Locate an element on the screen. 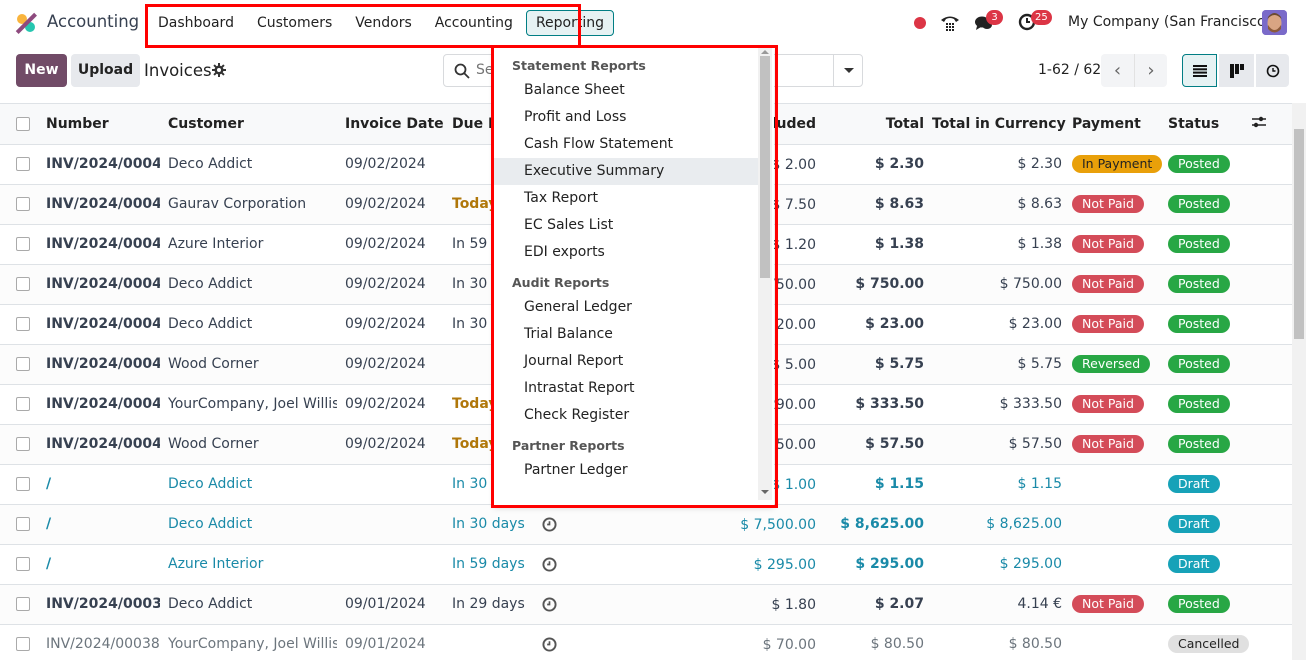 This screenshot has width=1306, height=660. invoice-number: INV/2024/00045 is located at coordinates (99, 244).